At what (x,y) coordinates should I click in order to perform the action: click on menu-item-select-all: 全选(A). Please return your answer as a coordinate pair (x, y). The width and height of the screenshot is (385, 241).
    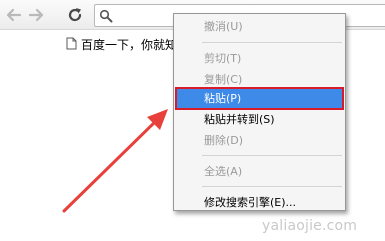
    Looking at the image, I should click on (259, 171).